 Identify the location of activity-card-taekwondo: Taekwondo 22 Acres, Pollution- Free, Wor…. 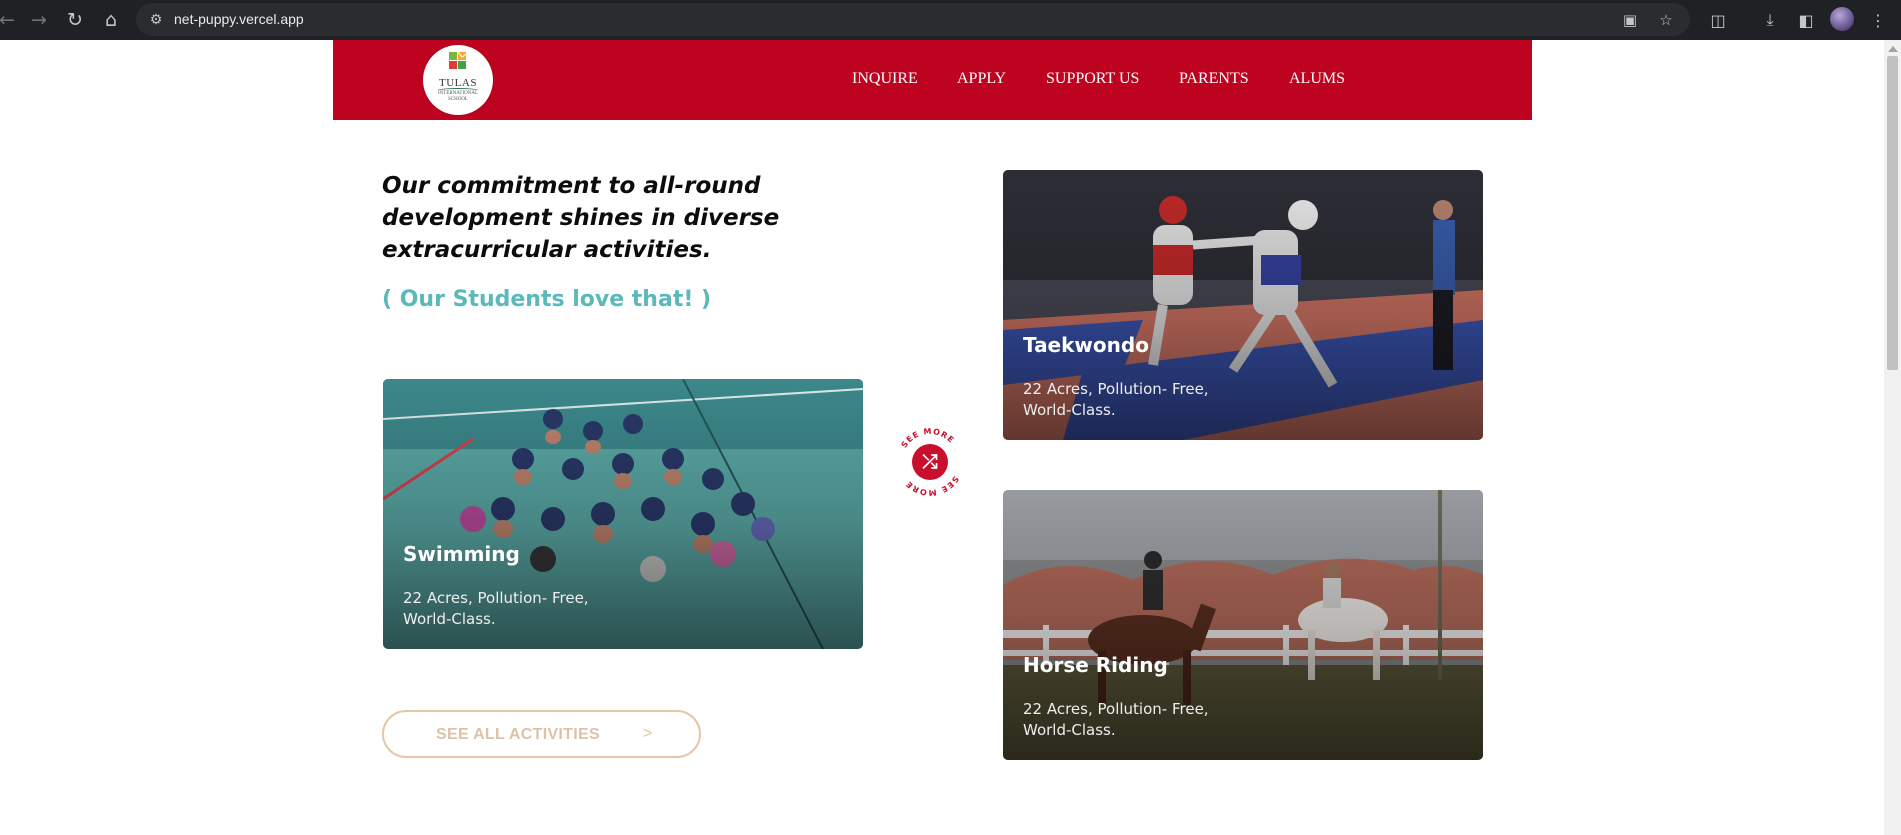
(1243, 305).